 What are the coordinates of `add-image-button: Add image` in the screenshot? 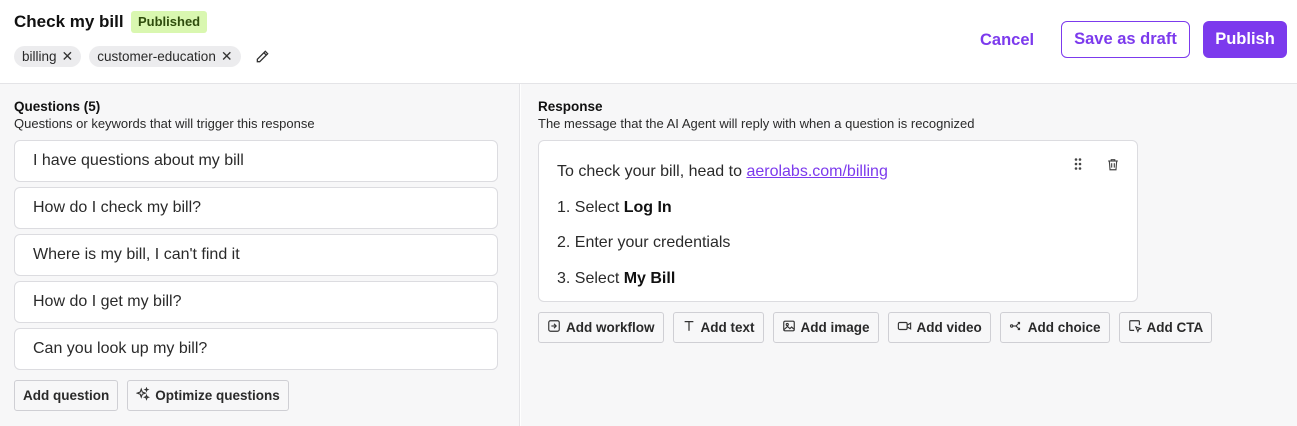 It's located at (825, 327).